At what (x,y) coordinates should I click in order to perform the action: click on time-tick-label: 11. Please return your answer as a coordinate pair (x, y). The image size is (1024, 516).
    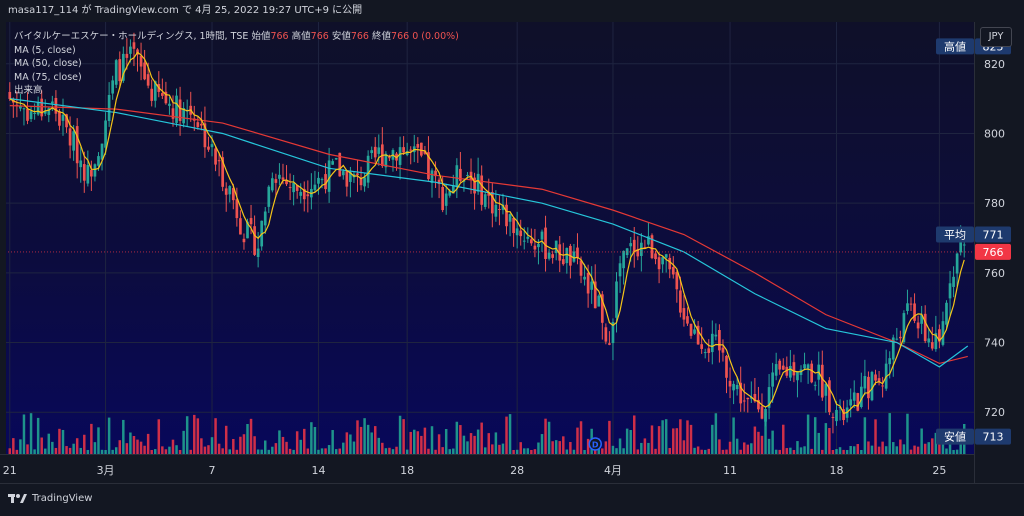
    Looking at the image, I should click on (730, 470).